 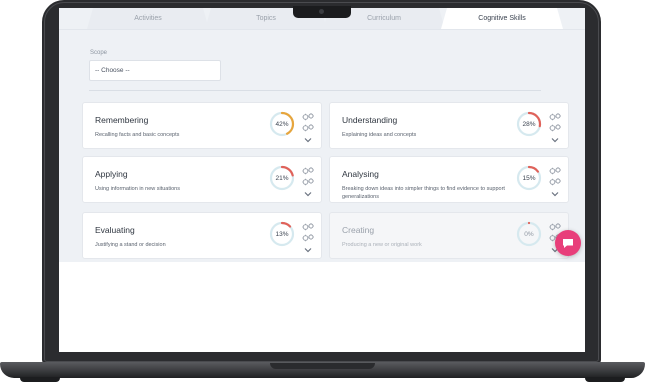 What do you see at coordinates (322, 12) in the screenshot?
I see `camera-notch` at bounding box center [322, 12].